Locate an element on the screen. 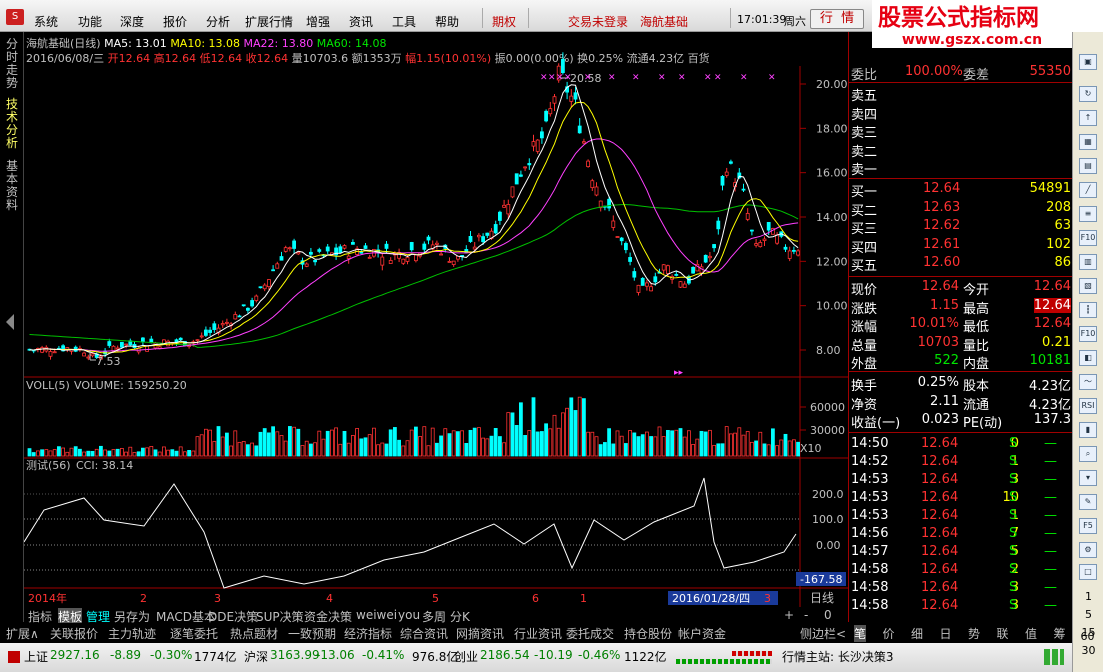 The height and width of the screenshot is (672, 1103). fund-stat-value: 0.25% is located at coordinates (938, 382).